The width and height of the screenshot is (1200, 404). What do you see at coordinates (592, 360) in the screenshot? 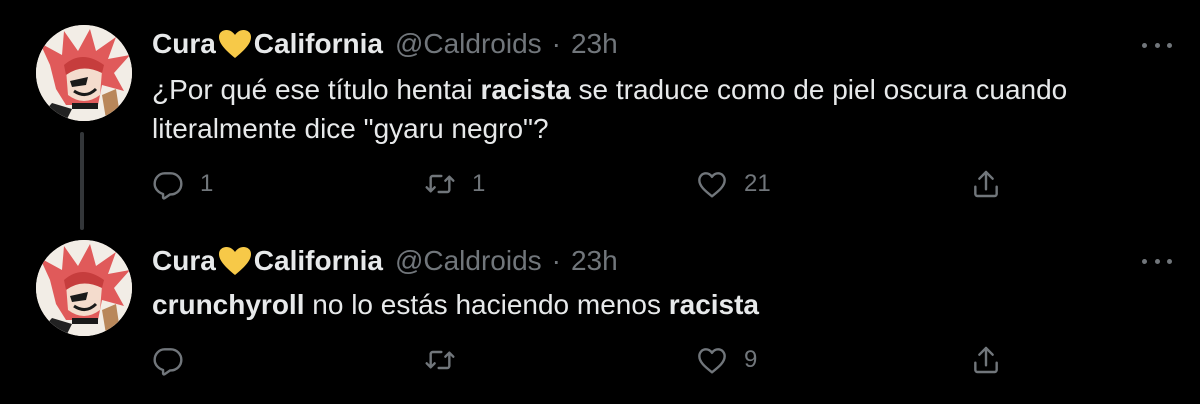
I see `tweet-actions: 9` at bounding box center [592, 360].